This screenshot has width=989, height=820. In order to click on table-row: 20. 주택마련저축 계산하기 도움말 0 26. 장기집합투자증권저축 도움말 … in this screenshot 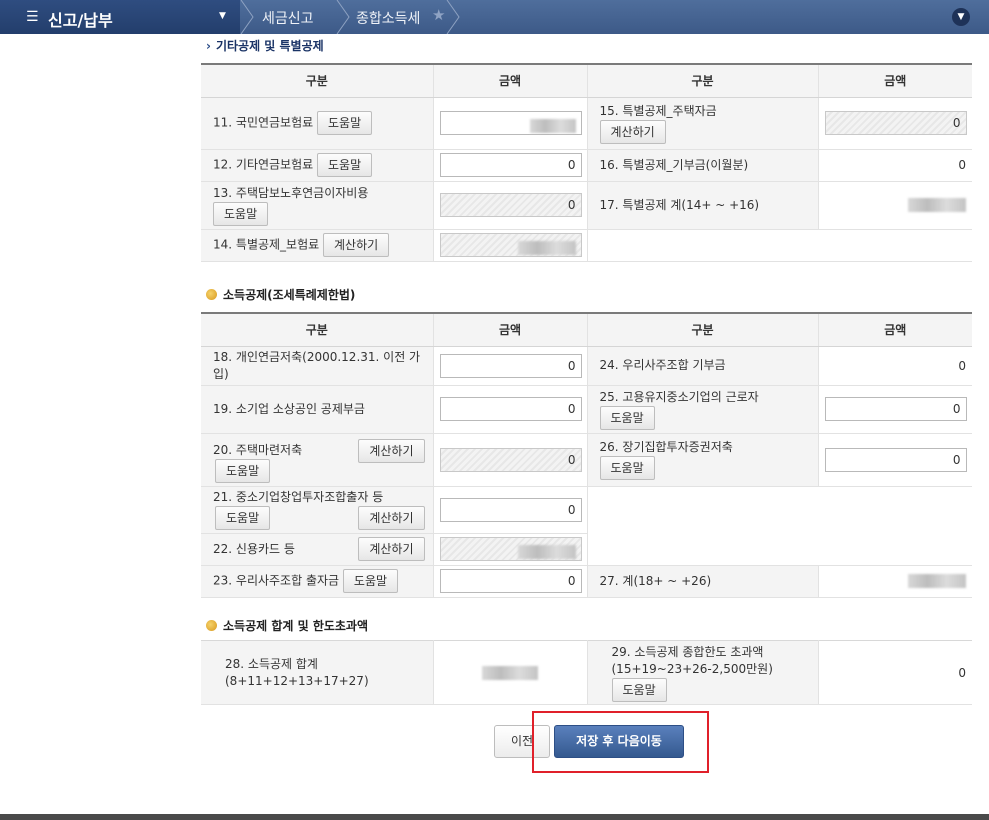, I will do `click(586, 460)`.